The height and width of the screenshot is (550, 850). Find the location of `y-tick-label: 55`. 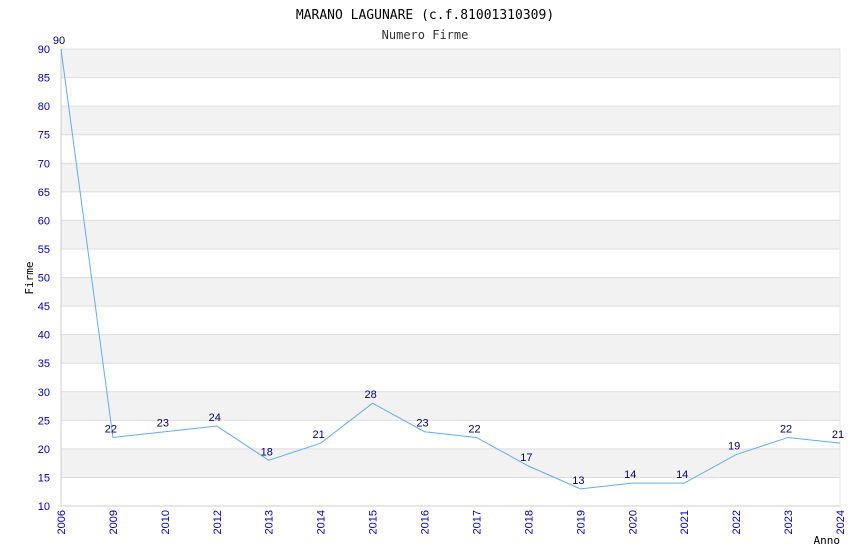

y-tick-label: 55 is located at coordinates (44, 250).